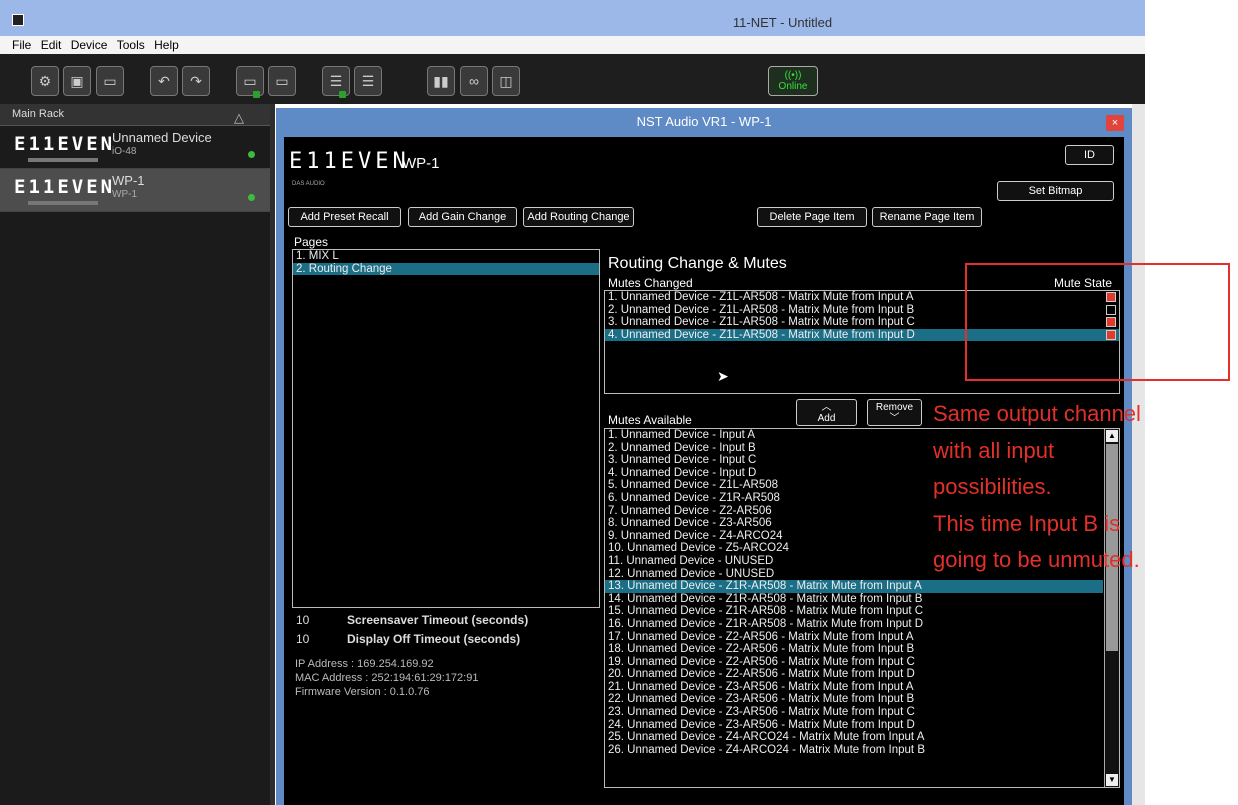 The width and height of the screenshot is (1238, 805). Describe the element at coordinates (1036, 559) in the screenshot. I see `annotation-line: going to be unmuted.` at that location.